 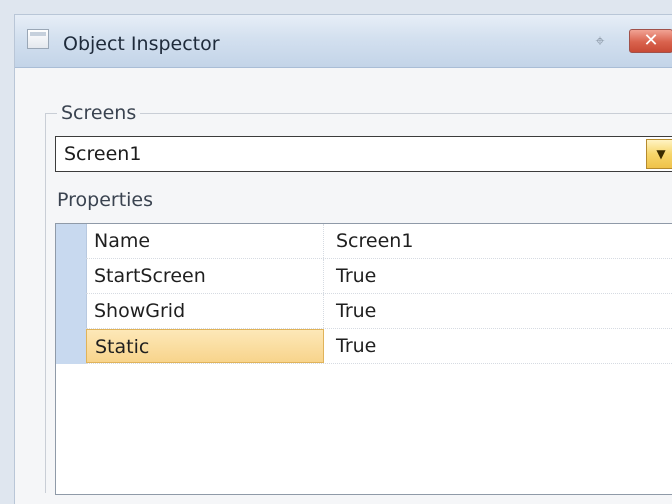 I want to click on close-button: ✕, so click(x=650, y=41).